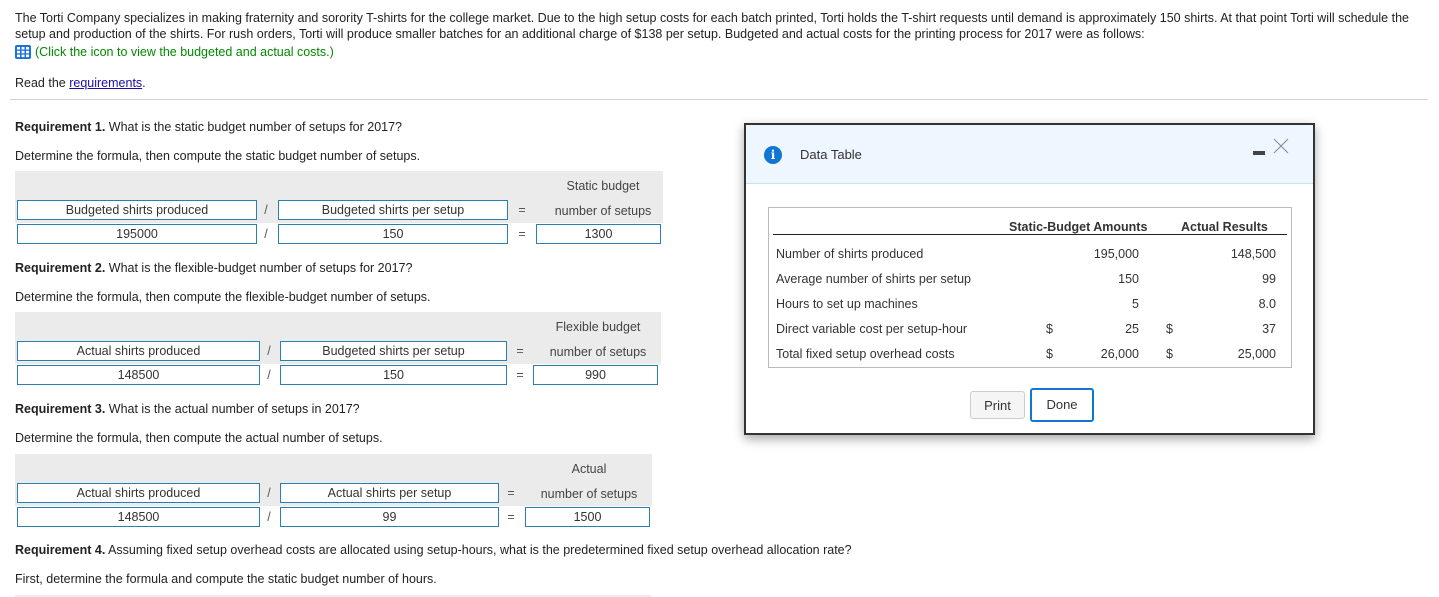  Describe the element at coordinates (1116, 254) in the screenshot. I see `static-value: 195,000` at that location.